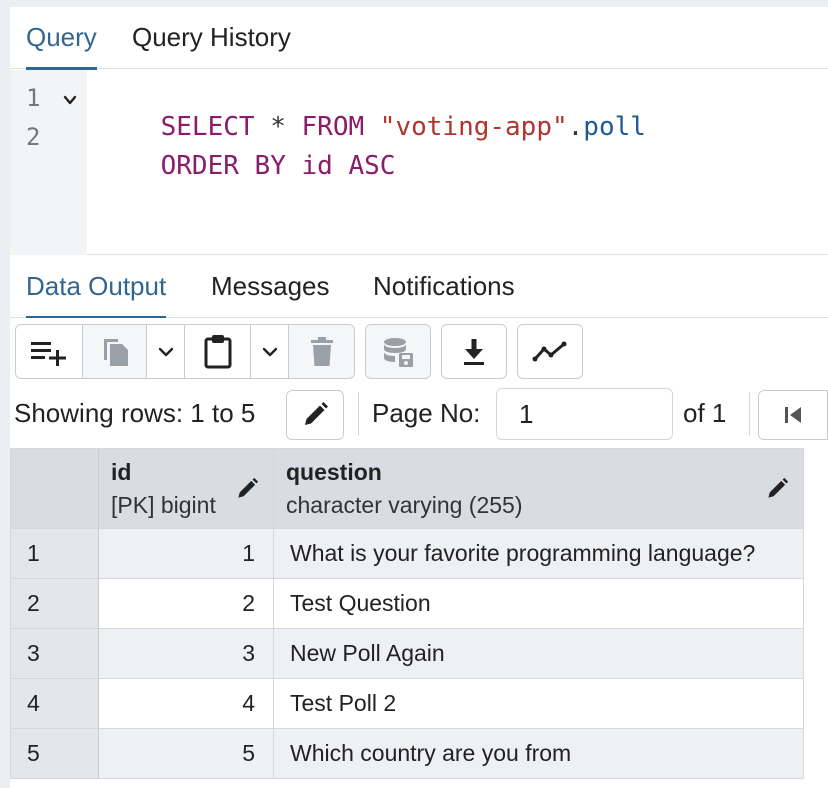 This screenshot has height=788, width=828. I want to click on pagination-bar: Showing rows: 1 to 5 Page No: of 1, so click(419, 416).